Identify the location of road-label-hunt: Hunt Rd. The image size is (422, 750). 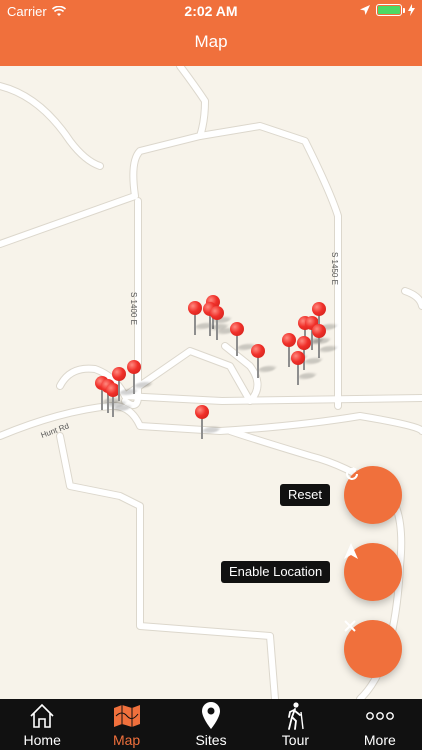
(55, 430).